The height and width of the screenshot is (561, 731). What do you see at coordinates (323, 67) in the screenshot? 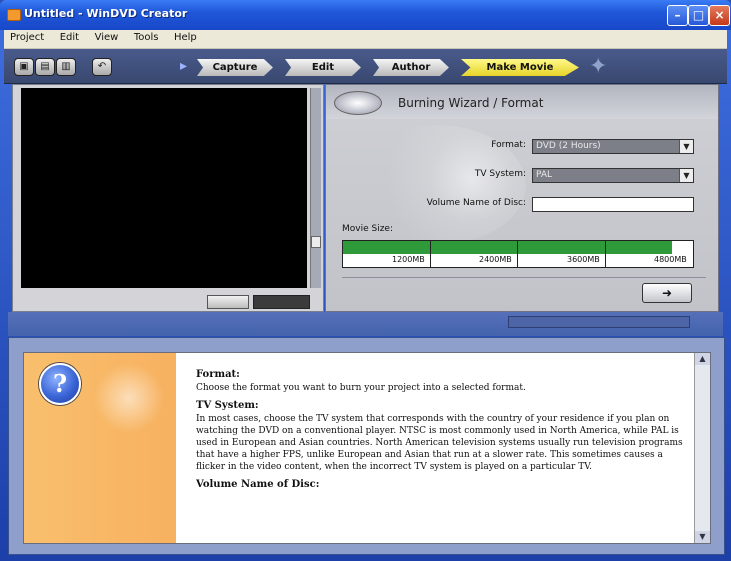
I see `step-edit: Edit` at bounding box center [323, 67].